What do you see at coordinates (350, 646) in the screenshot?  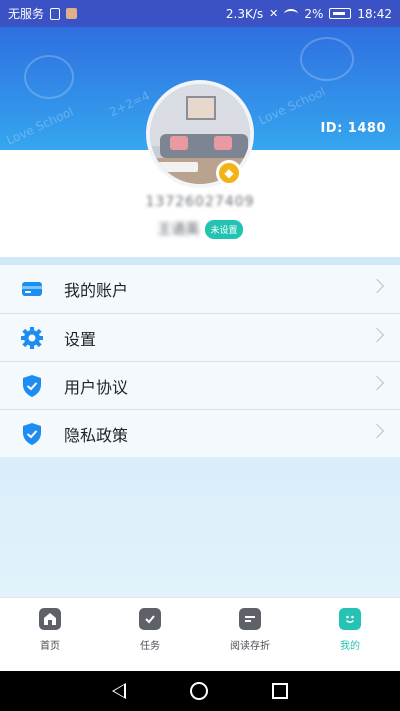 I see `nav-label: 我的` at bounding box center [350, 646].